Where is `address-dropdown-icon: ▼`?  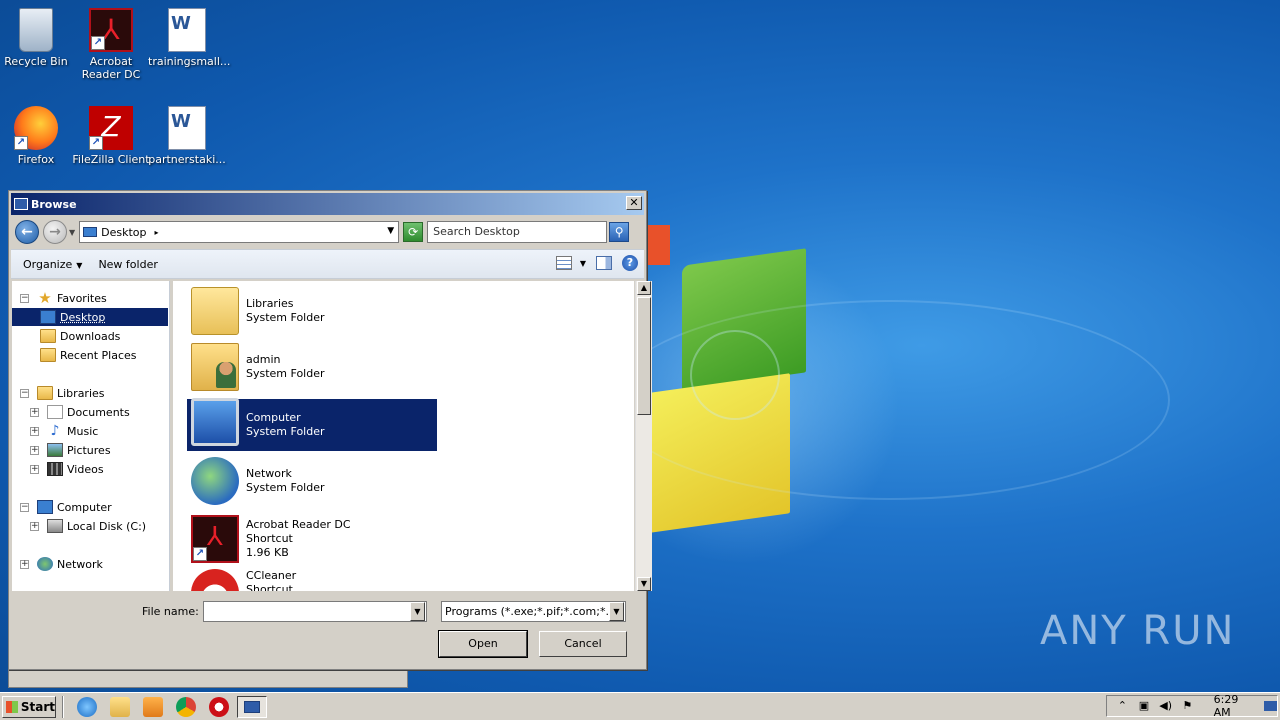 address-dropdown-icon: ▼ is located at coordinates (390, 231).